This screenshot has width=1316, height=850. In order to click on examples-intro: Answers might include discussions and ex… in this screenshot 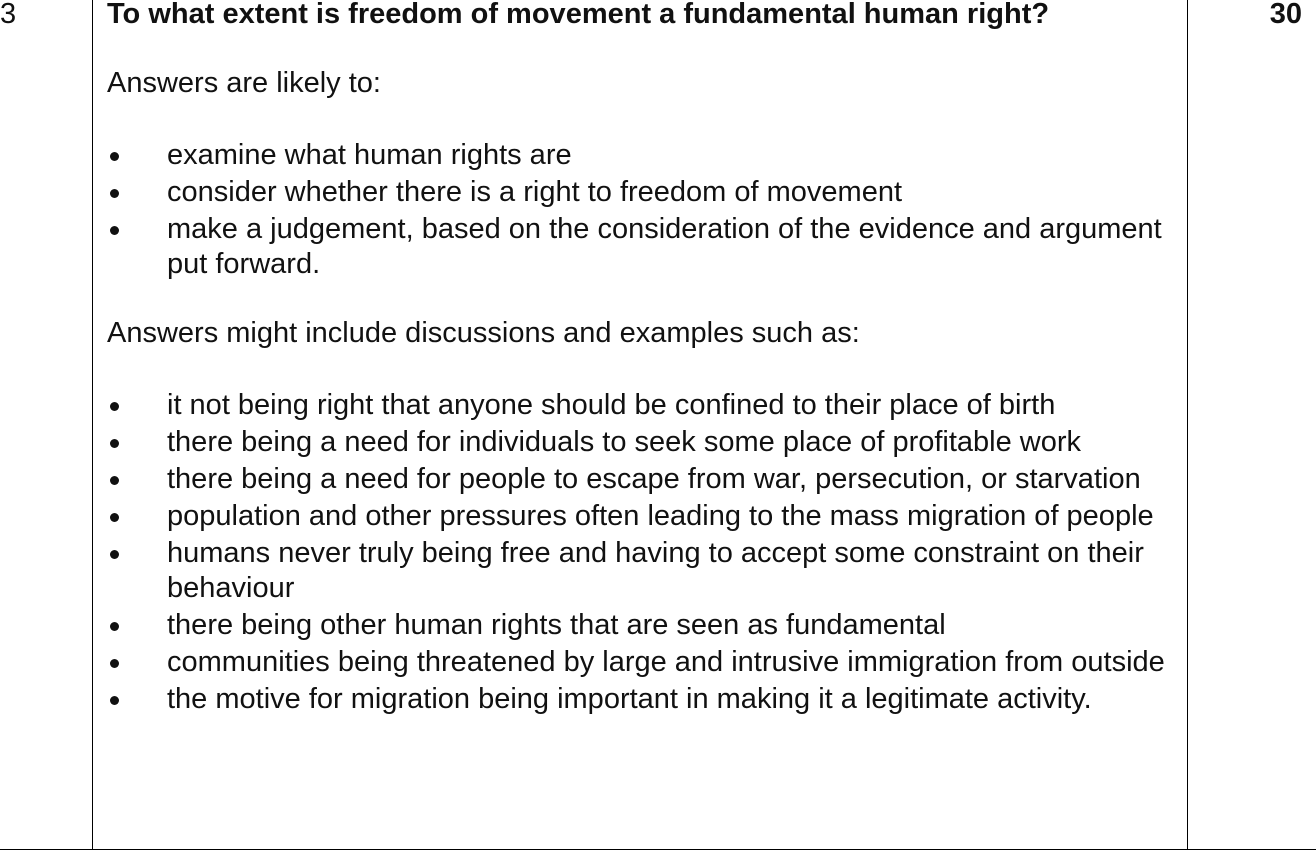, I will do `click(483, 333)`.